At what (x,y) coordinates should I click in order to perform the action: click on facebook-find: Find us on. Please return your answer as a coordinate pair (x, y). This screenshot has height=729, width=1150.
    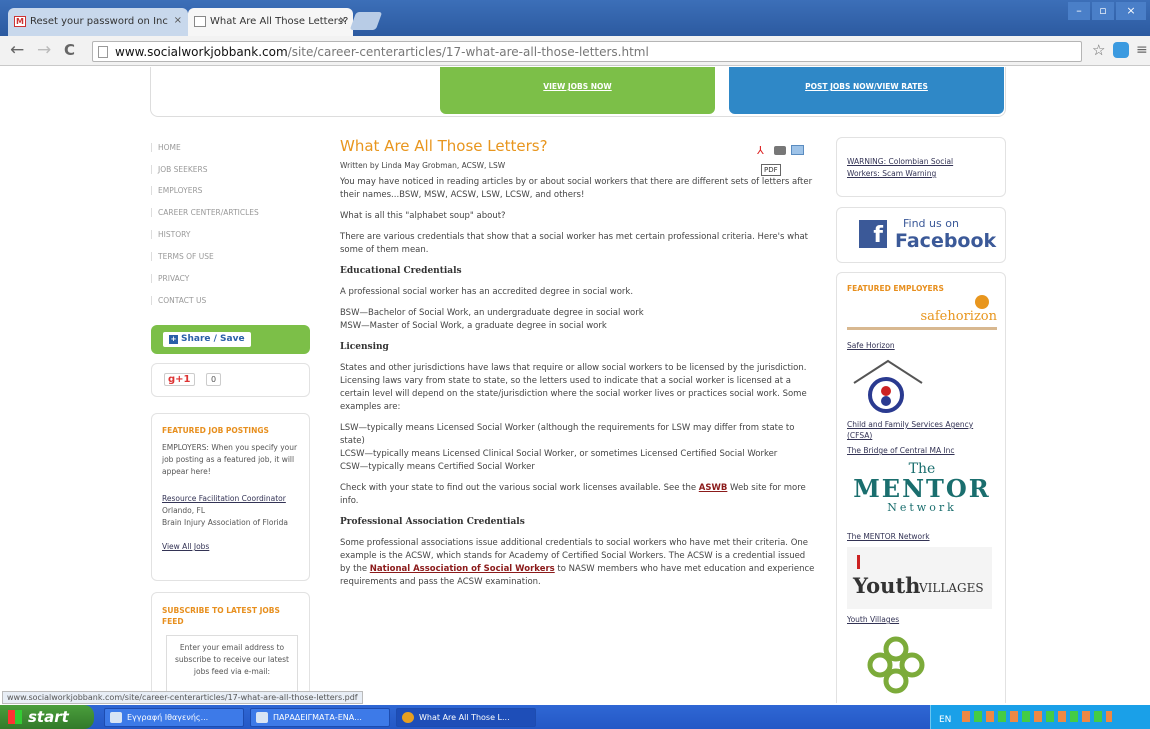
    Looking at the image, I should click on (931, 223).